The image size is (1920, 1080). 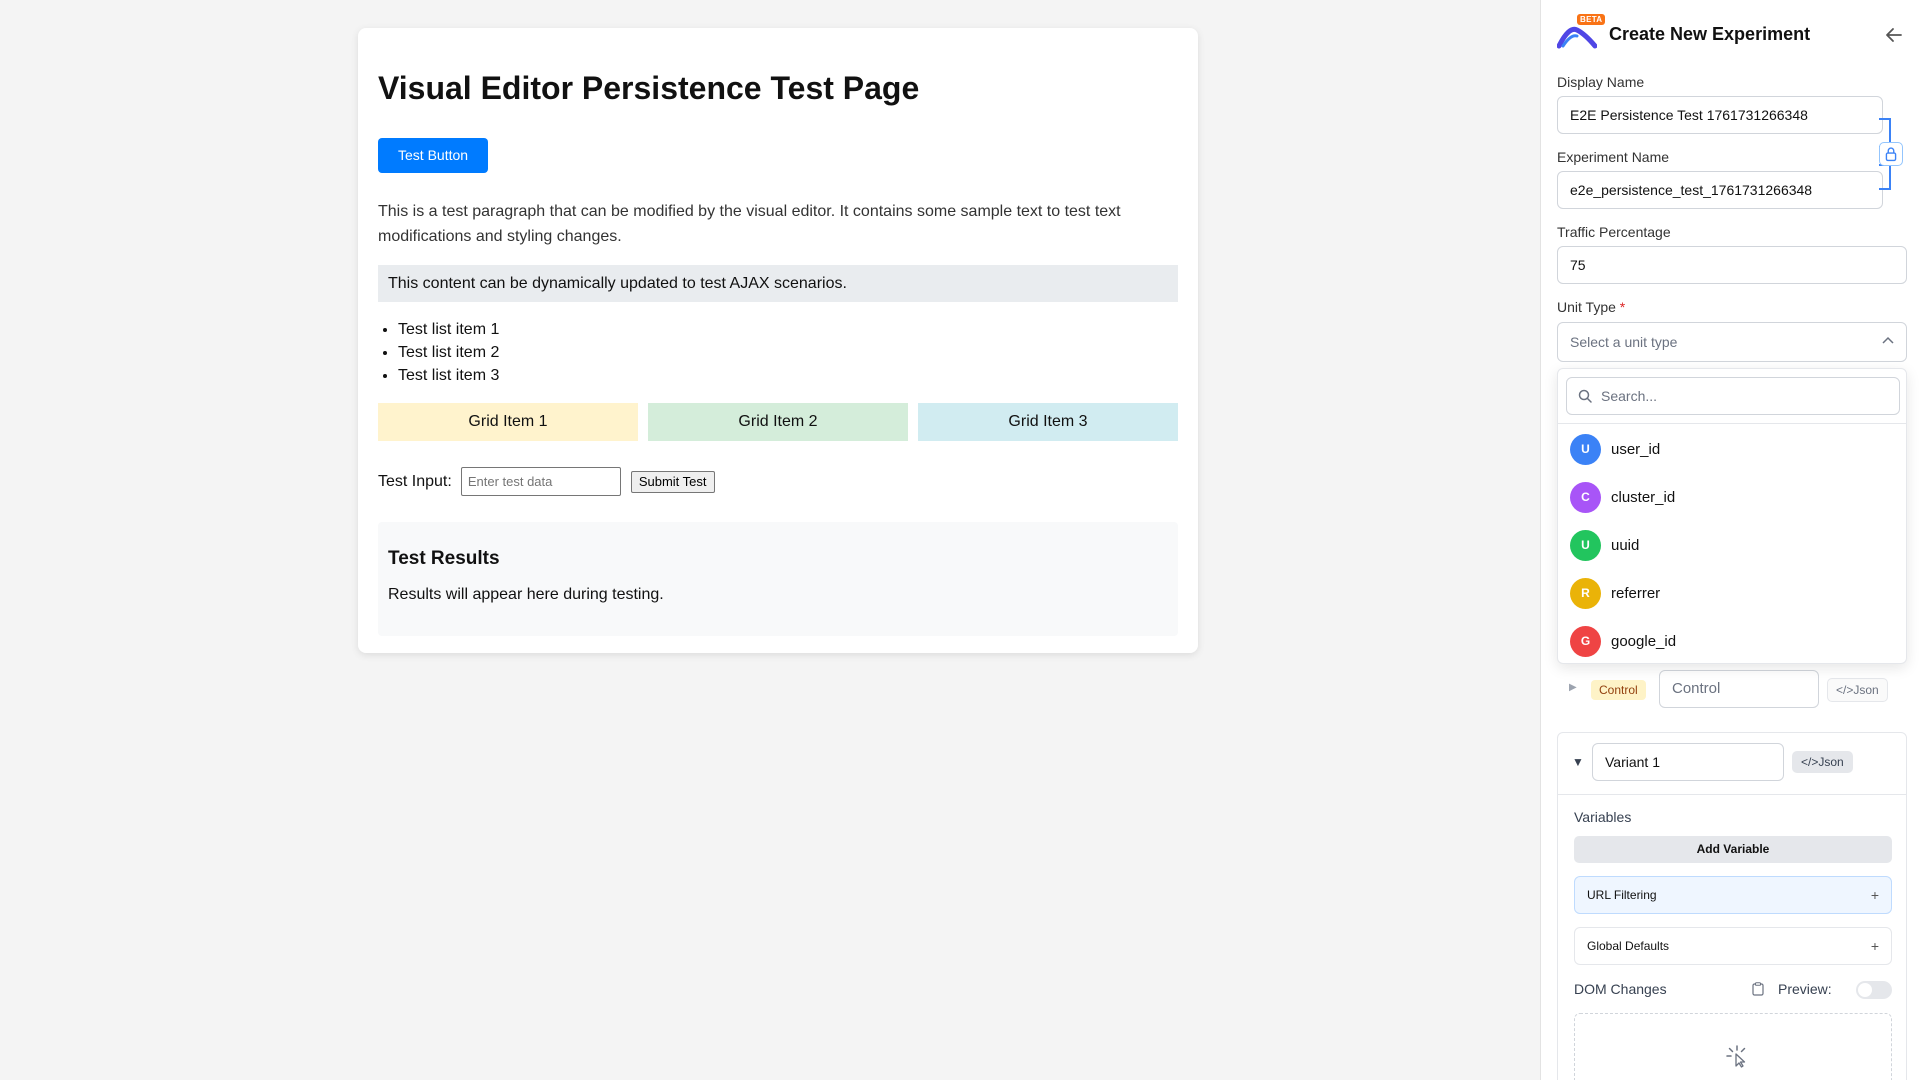 What do you see at coordinates (1643, 497) in the screenshot?
I see `option-label: cluster_id` at bounding box center [1643, 497].